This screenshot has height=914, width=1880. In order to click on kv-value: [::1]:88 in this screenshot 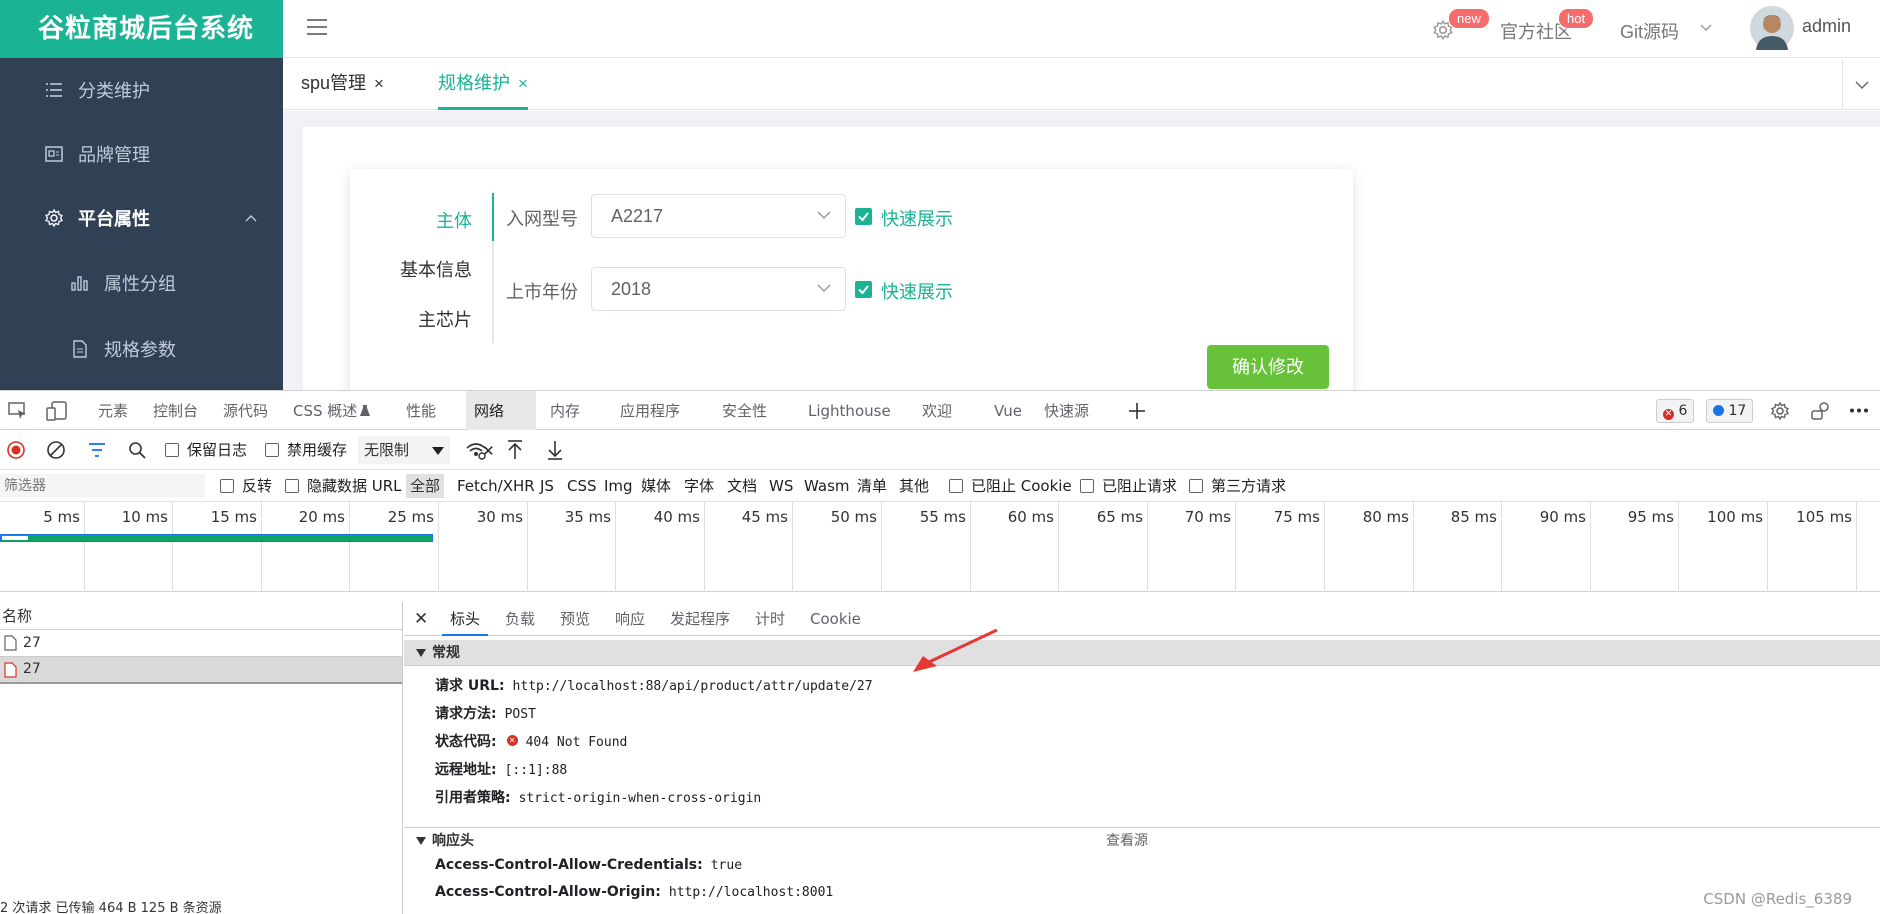, I will do `click(536, 770)`.